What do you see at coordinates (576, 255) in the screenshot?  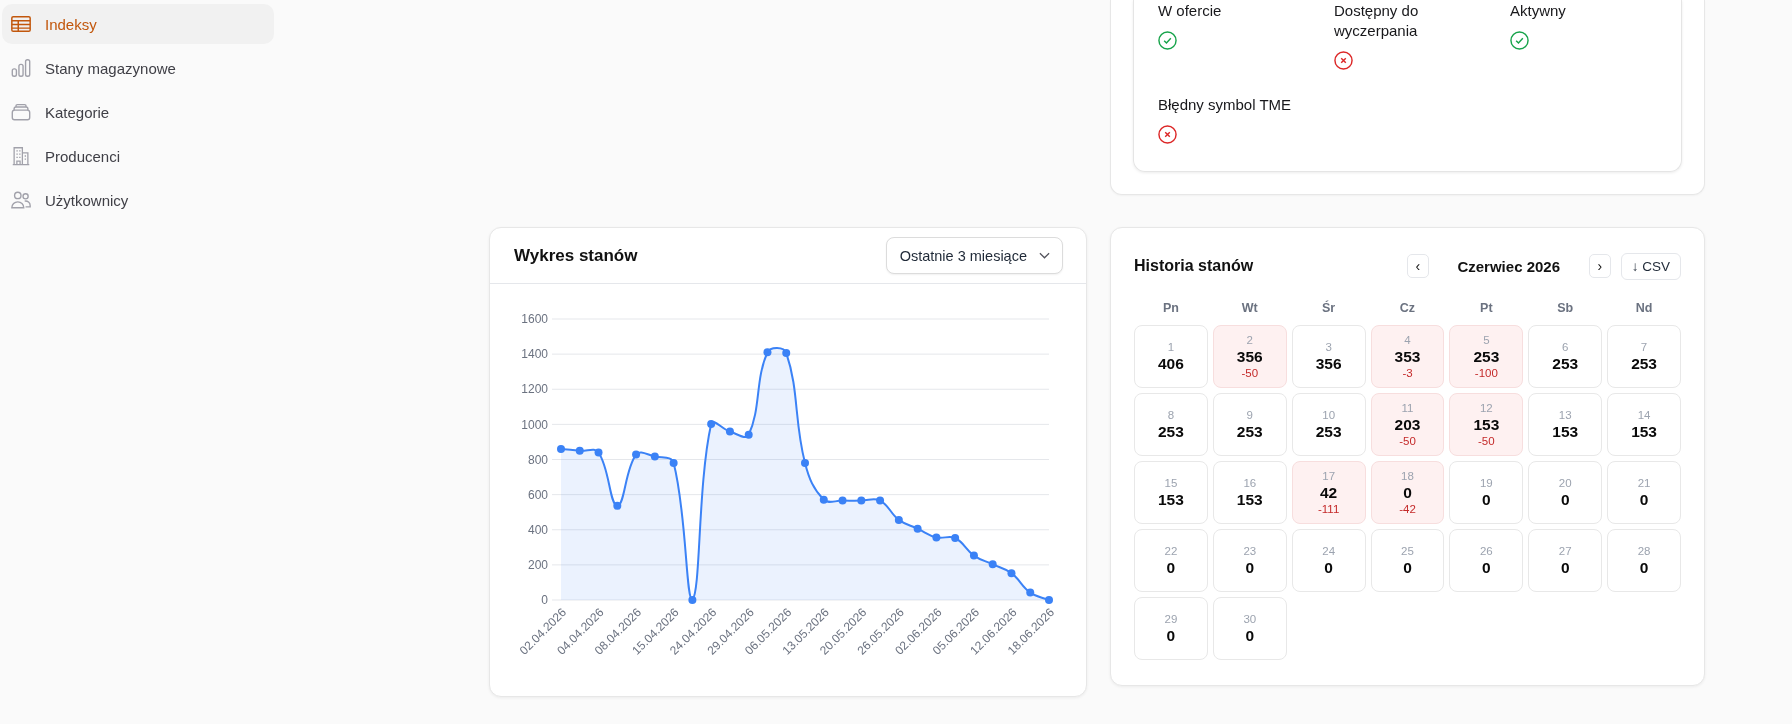 I see `card-title: Wykres stanów` at bounding box center [576, 255].